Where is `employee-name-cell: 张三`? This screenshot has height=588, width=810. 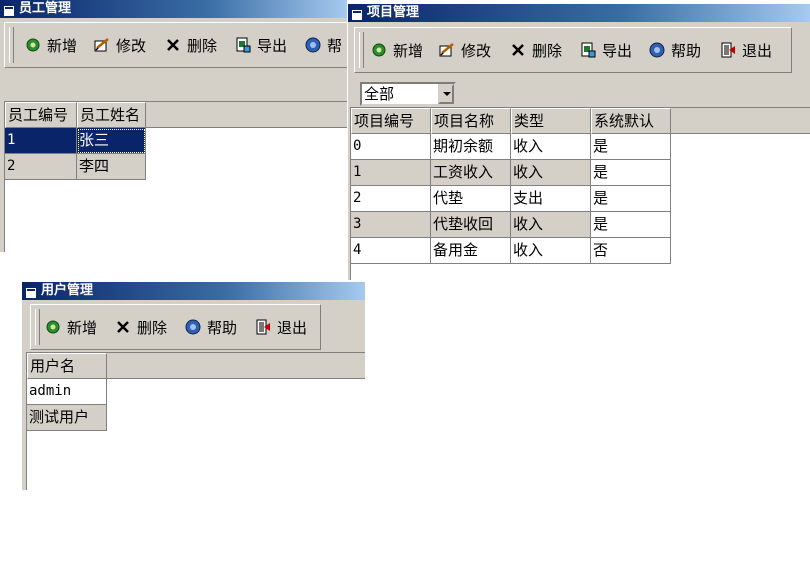 employee-name-cell: 张三 is located at coordinates (111, 141).